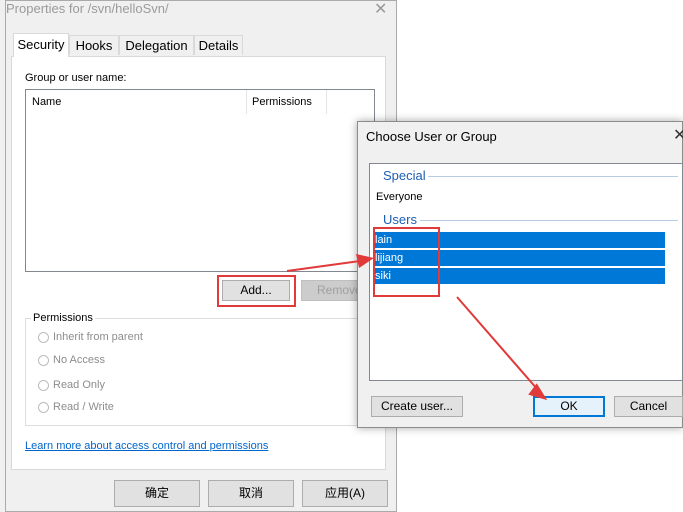 This screenshot has height=512, width=683. What do you see at coordinates (41, 45) in the screenshot?
I see `tab-security: Security` at bounding box center [41, 45].